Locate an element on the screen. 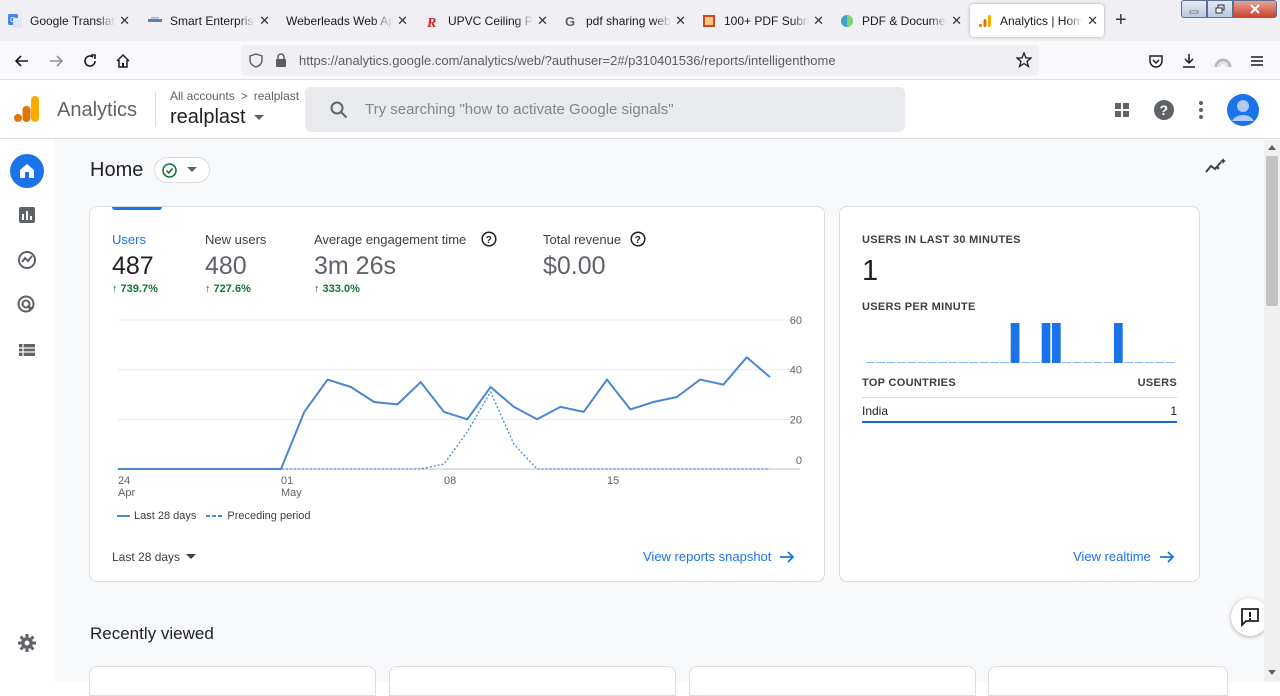  minimize-button is located at coordinates (1194, 9).